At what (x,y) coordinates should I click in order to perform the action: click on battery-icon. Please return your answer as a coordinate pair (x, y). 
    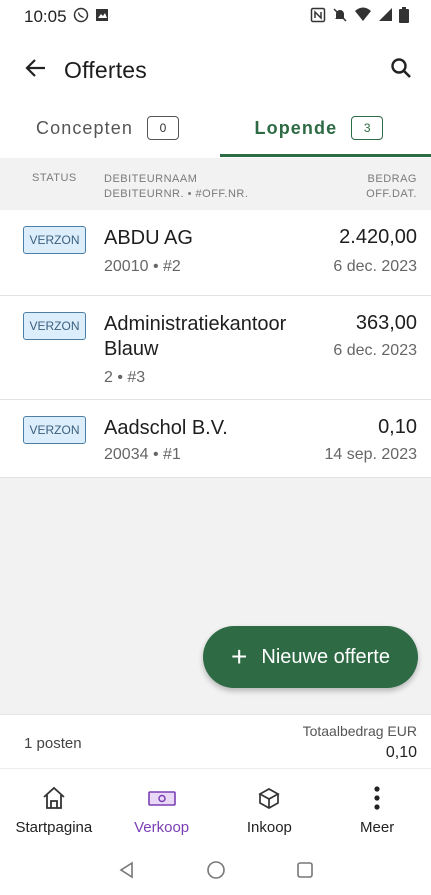
    Looking at the image, I should click on (404, 17).